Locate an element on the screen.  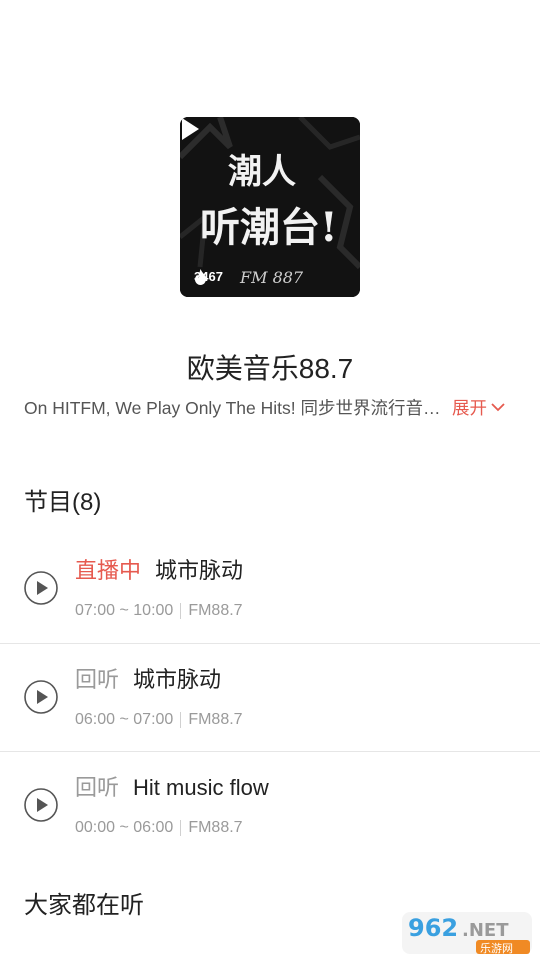
cover-art-line2: 听潮台! is located at coordinates (269, 227).